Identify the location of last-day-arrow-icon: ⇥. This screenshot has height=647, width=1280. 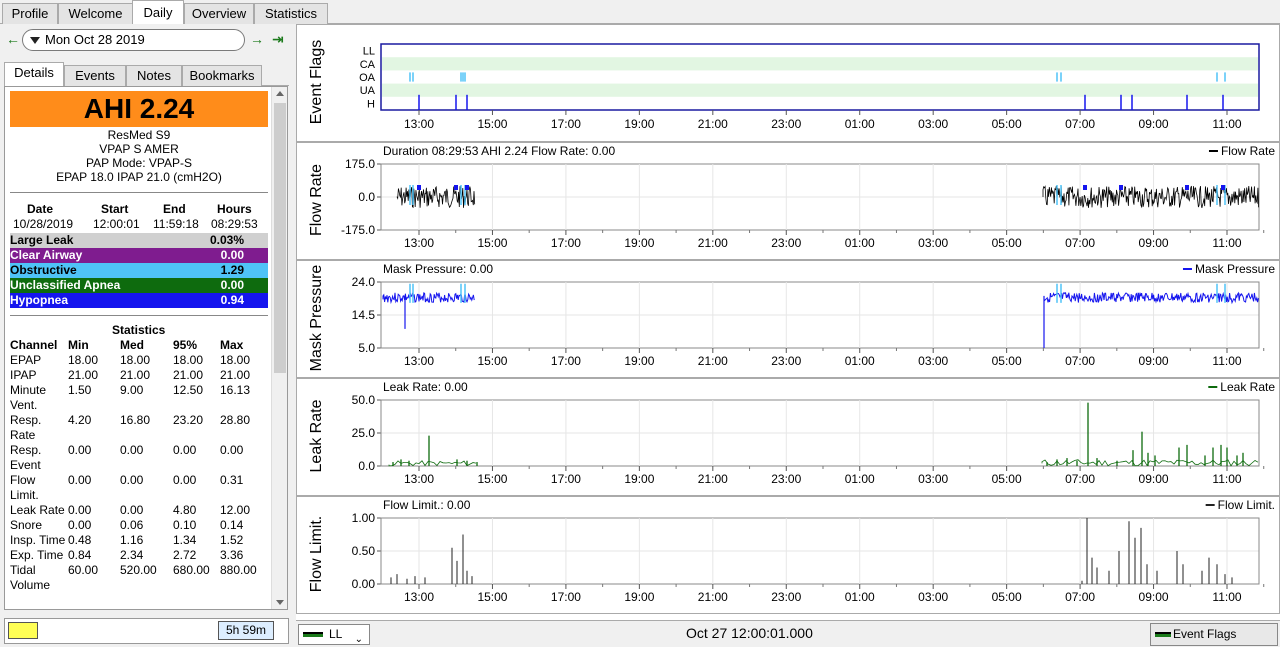
(278, 39).